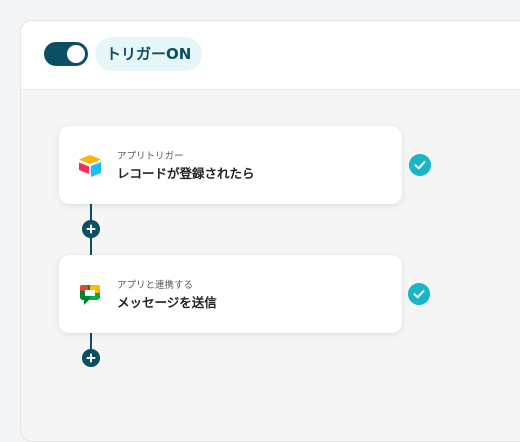 This screenshot has width=520, height=442. Describe the element at coordinates (230, 165) in the screenshot. I see `flow-step-card-trigger: アプリトリガー レコードが登録されたら` at that location.